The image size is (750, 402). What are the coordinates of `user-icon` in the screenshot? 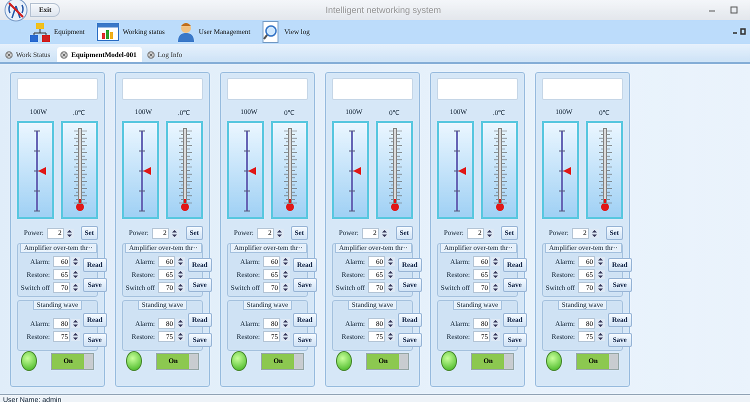 It's located at (185, 32).